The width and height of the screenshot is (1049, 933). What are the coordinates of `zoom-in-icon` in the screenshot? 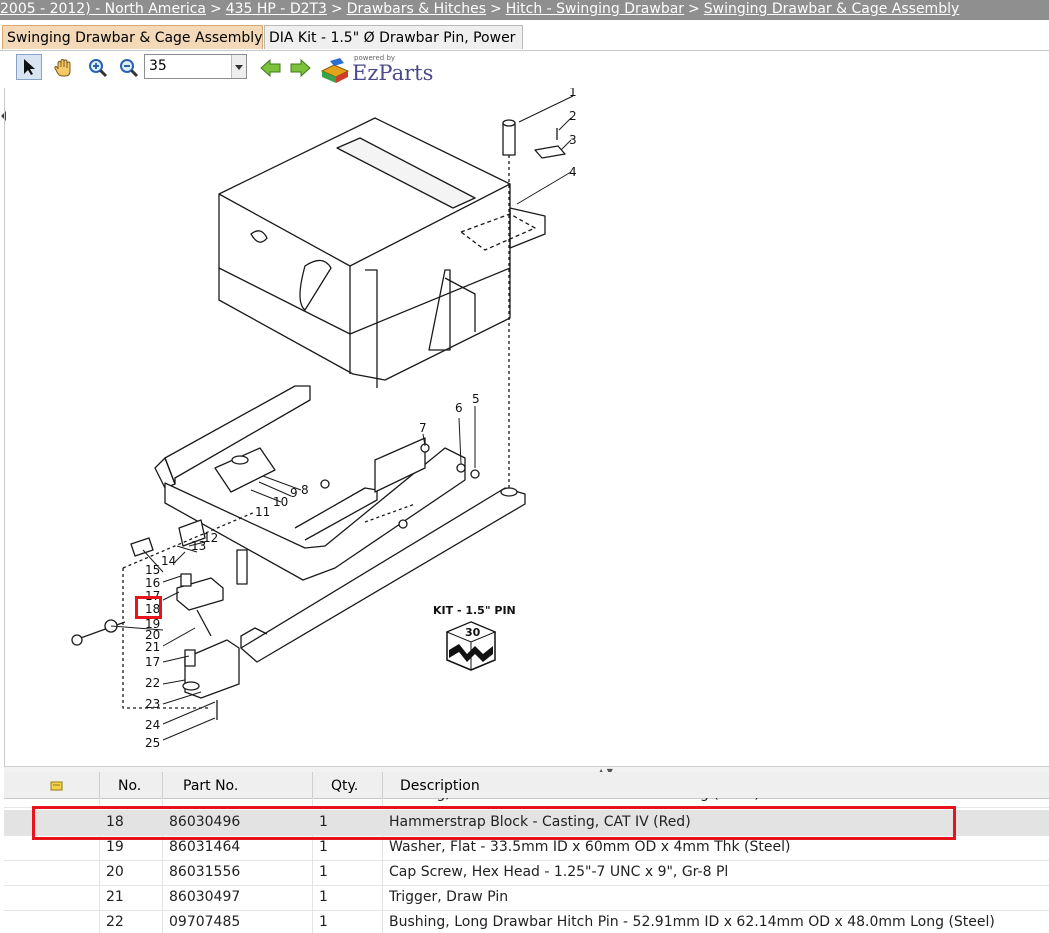 It's located at (97, 67).